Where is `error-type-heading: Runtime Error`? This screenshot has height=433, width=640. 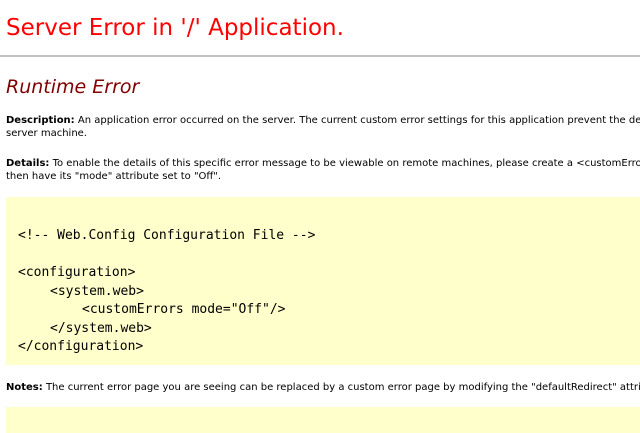
error-type-heading: Runtime Error is located at coordinates (73, 87).